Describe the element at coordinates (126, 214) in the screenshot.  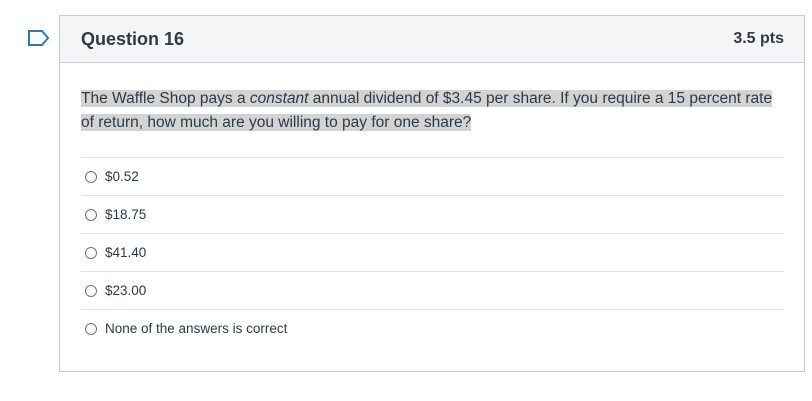
I see `answer-label: $18.75` at that location.